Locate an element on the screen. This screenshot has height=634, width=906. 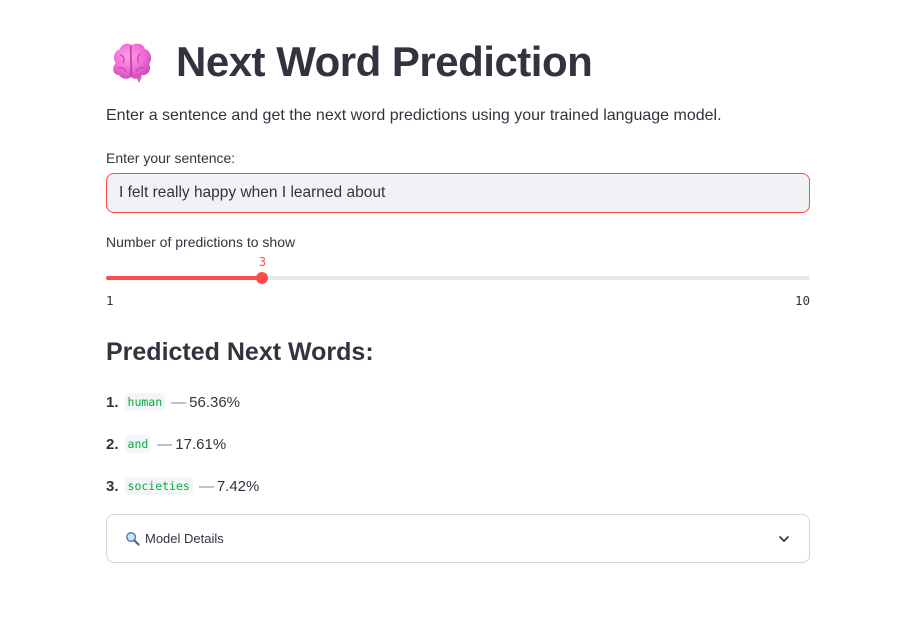
prediction-percent: 17.61% is located at coordinates (201, 444).